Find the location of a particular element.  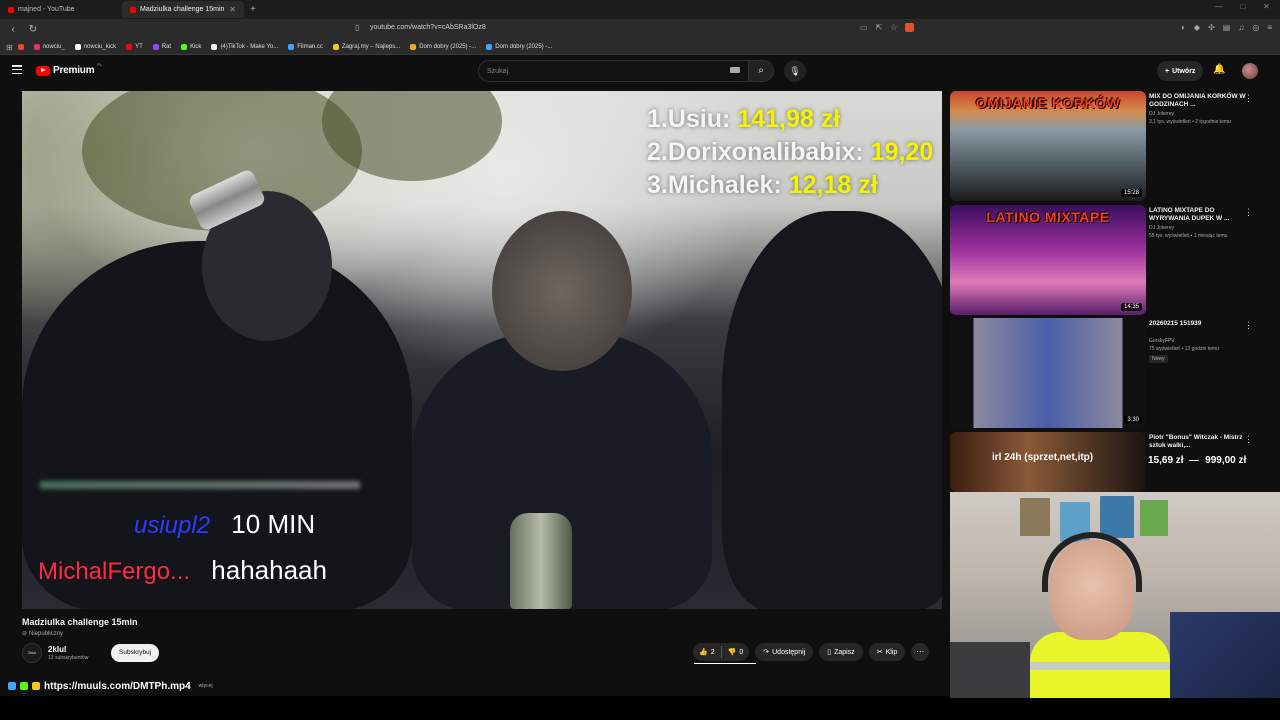

maximize-icon: □ is located at coordinates (1242, 6).